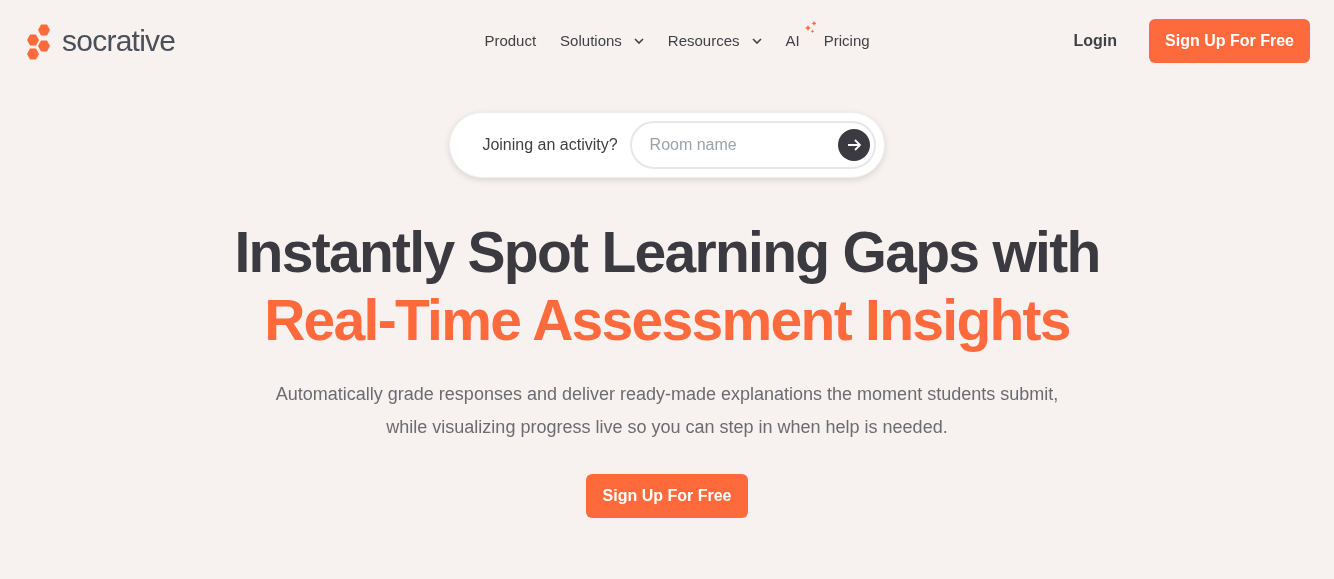 This screenshot has width=1334, height=579. Describe the element at coordinates (602, 41) in the screenshot. I see `nav-link: Solutions` at that location.